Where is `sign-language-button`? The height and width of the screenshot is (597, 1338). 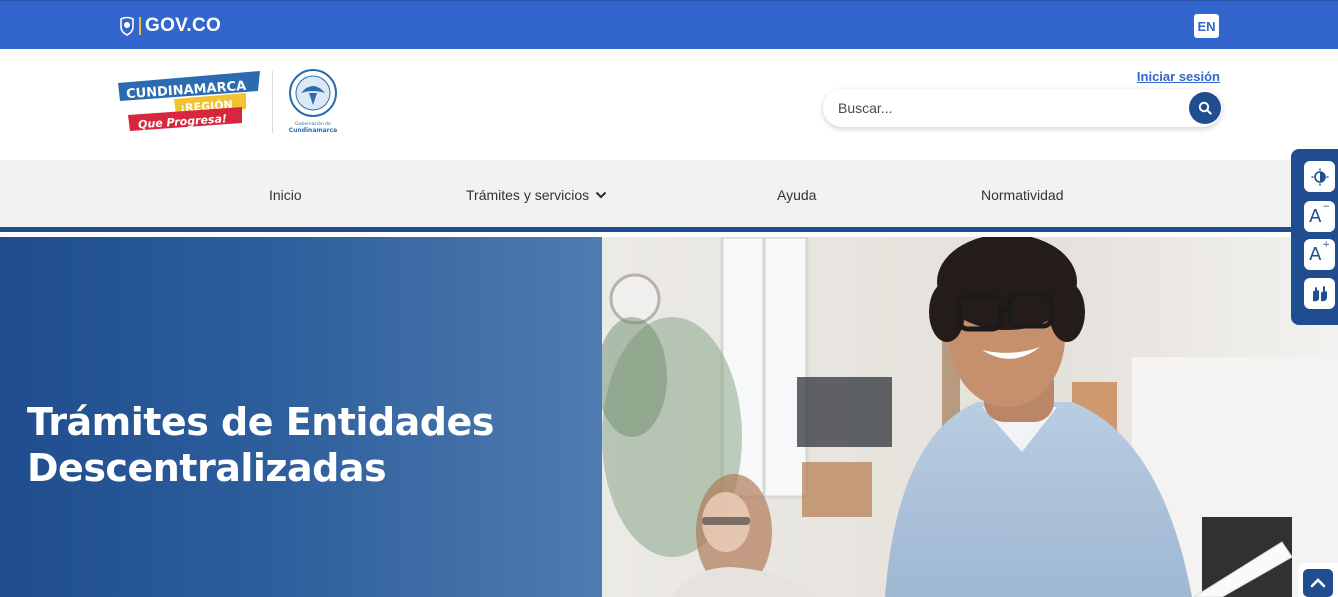
sign-language-button is located at coordinates (1319, 293).